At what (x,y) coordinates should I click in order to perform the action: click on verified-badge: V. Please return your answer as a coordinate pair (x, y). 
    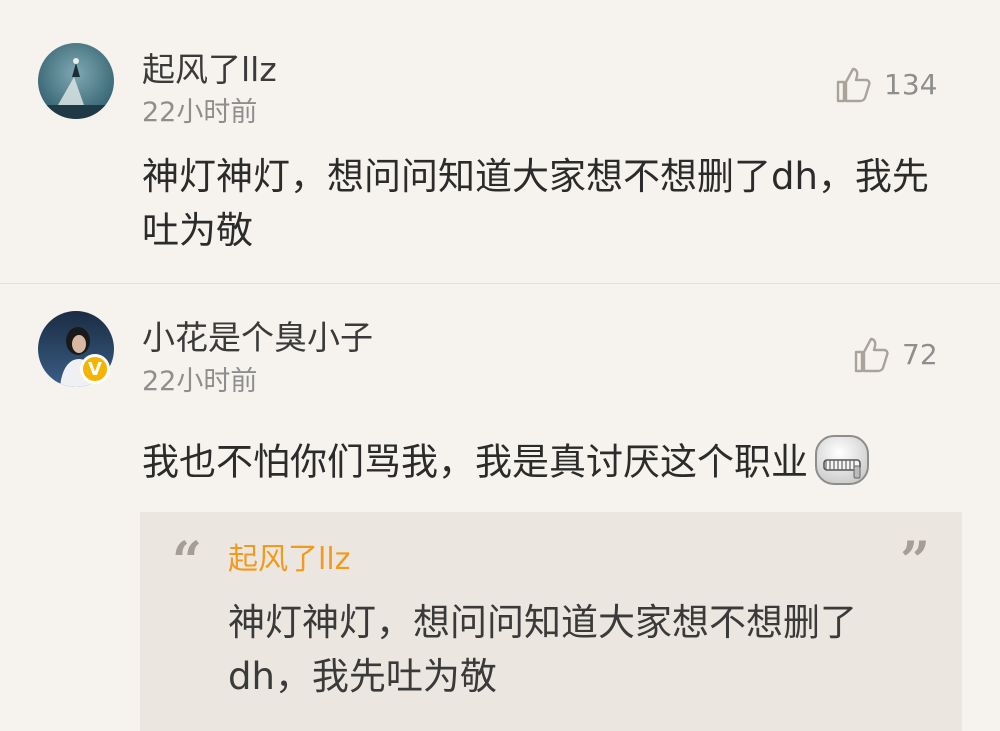
    Looking at the image, I should click on (95, 369).